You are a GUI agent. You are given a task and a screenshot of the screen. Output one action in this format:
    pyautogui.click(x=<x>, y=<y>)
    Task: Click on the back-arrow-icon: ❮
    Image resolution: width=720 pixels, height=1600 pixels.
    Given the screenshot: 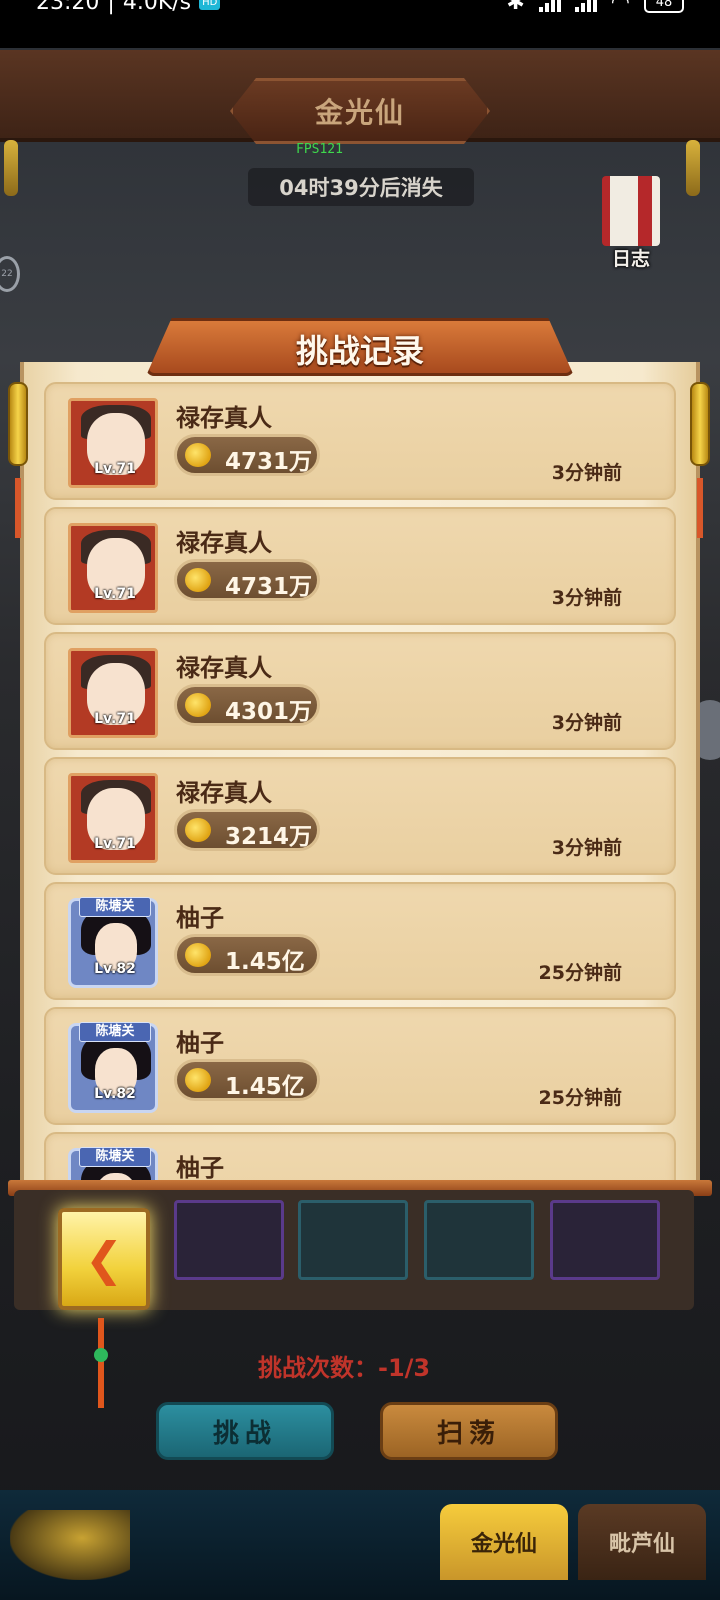 What is the action you would take?
    pyautogui.click(x=104, y=1259)
    